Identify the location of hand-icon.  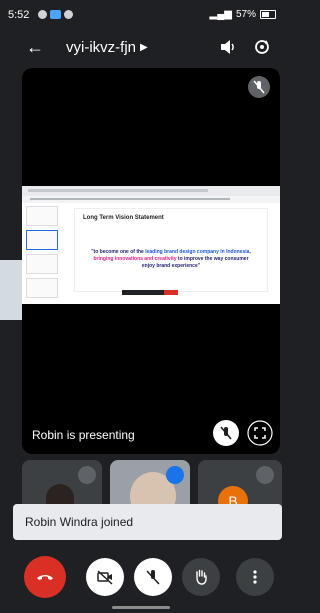
(201, 577).